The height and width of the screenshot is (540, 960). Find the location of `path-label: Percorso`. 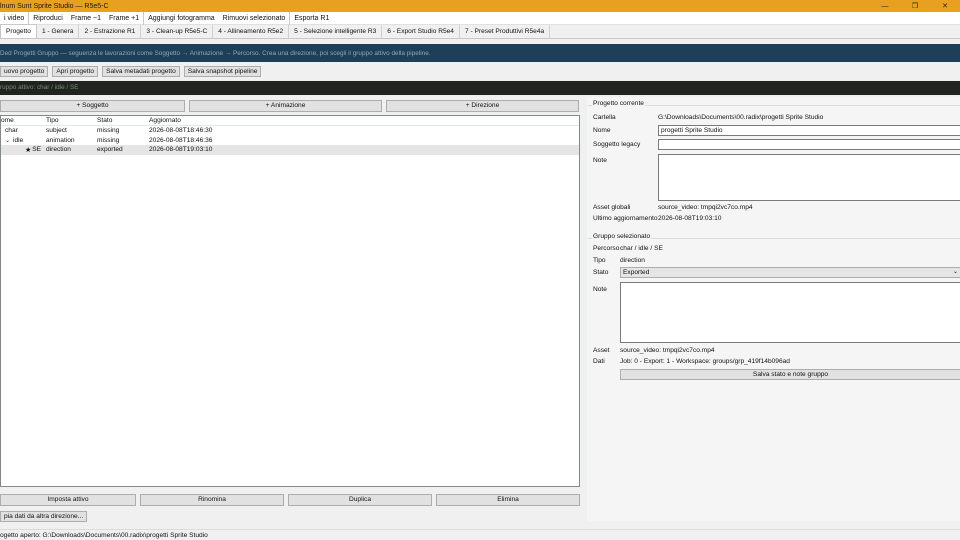

path-label: Percorso is located at coordinates (606, 248).